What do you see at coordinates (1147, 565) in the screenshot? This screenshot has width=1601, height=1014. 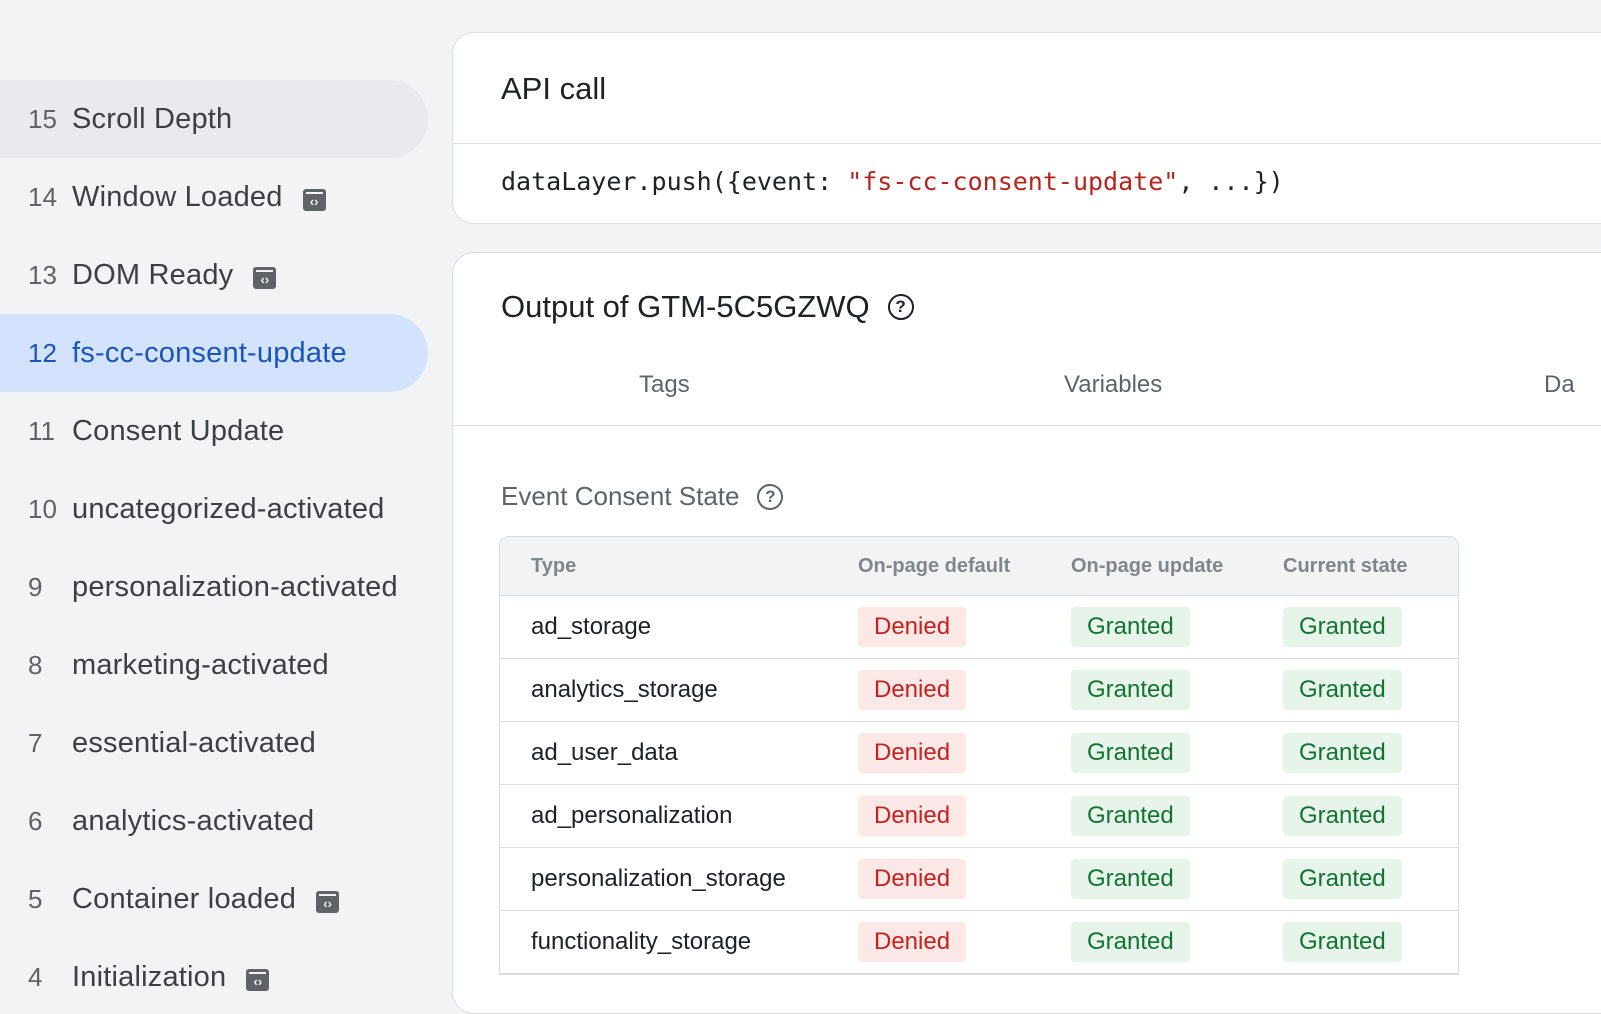 I see `header-on-page-update: On-page update` at bounding box center [1147, 565].